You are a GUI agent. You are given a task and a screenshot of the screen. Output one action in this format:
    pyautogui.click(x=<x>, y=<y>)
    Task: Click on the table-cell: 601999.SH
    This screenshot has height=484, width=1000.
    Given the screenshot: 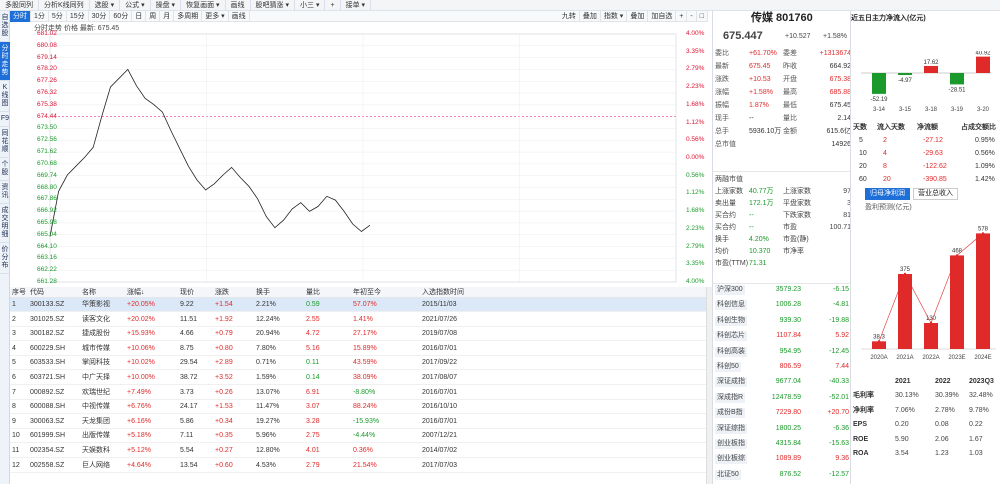 What is the action you would take?
    pyautogui.click(x=48, y=436)
    